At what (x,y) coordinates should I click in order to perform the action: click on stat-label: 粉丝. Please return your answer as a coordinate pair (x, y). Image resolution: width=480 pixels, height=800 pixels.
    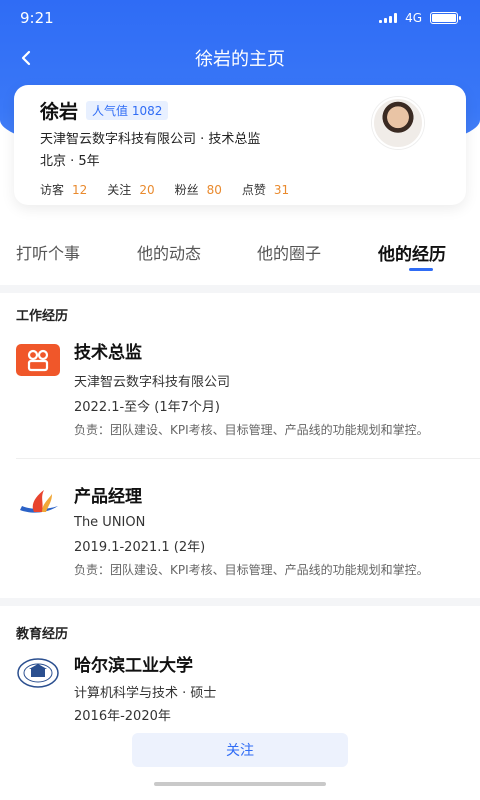
    Looking at the image, I should click on (186, 190).